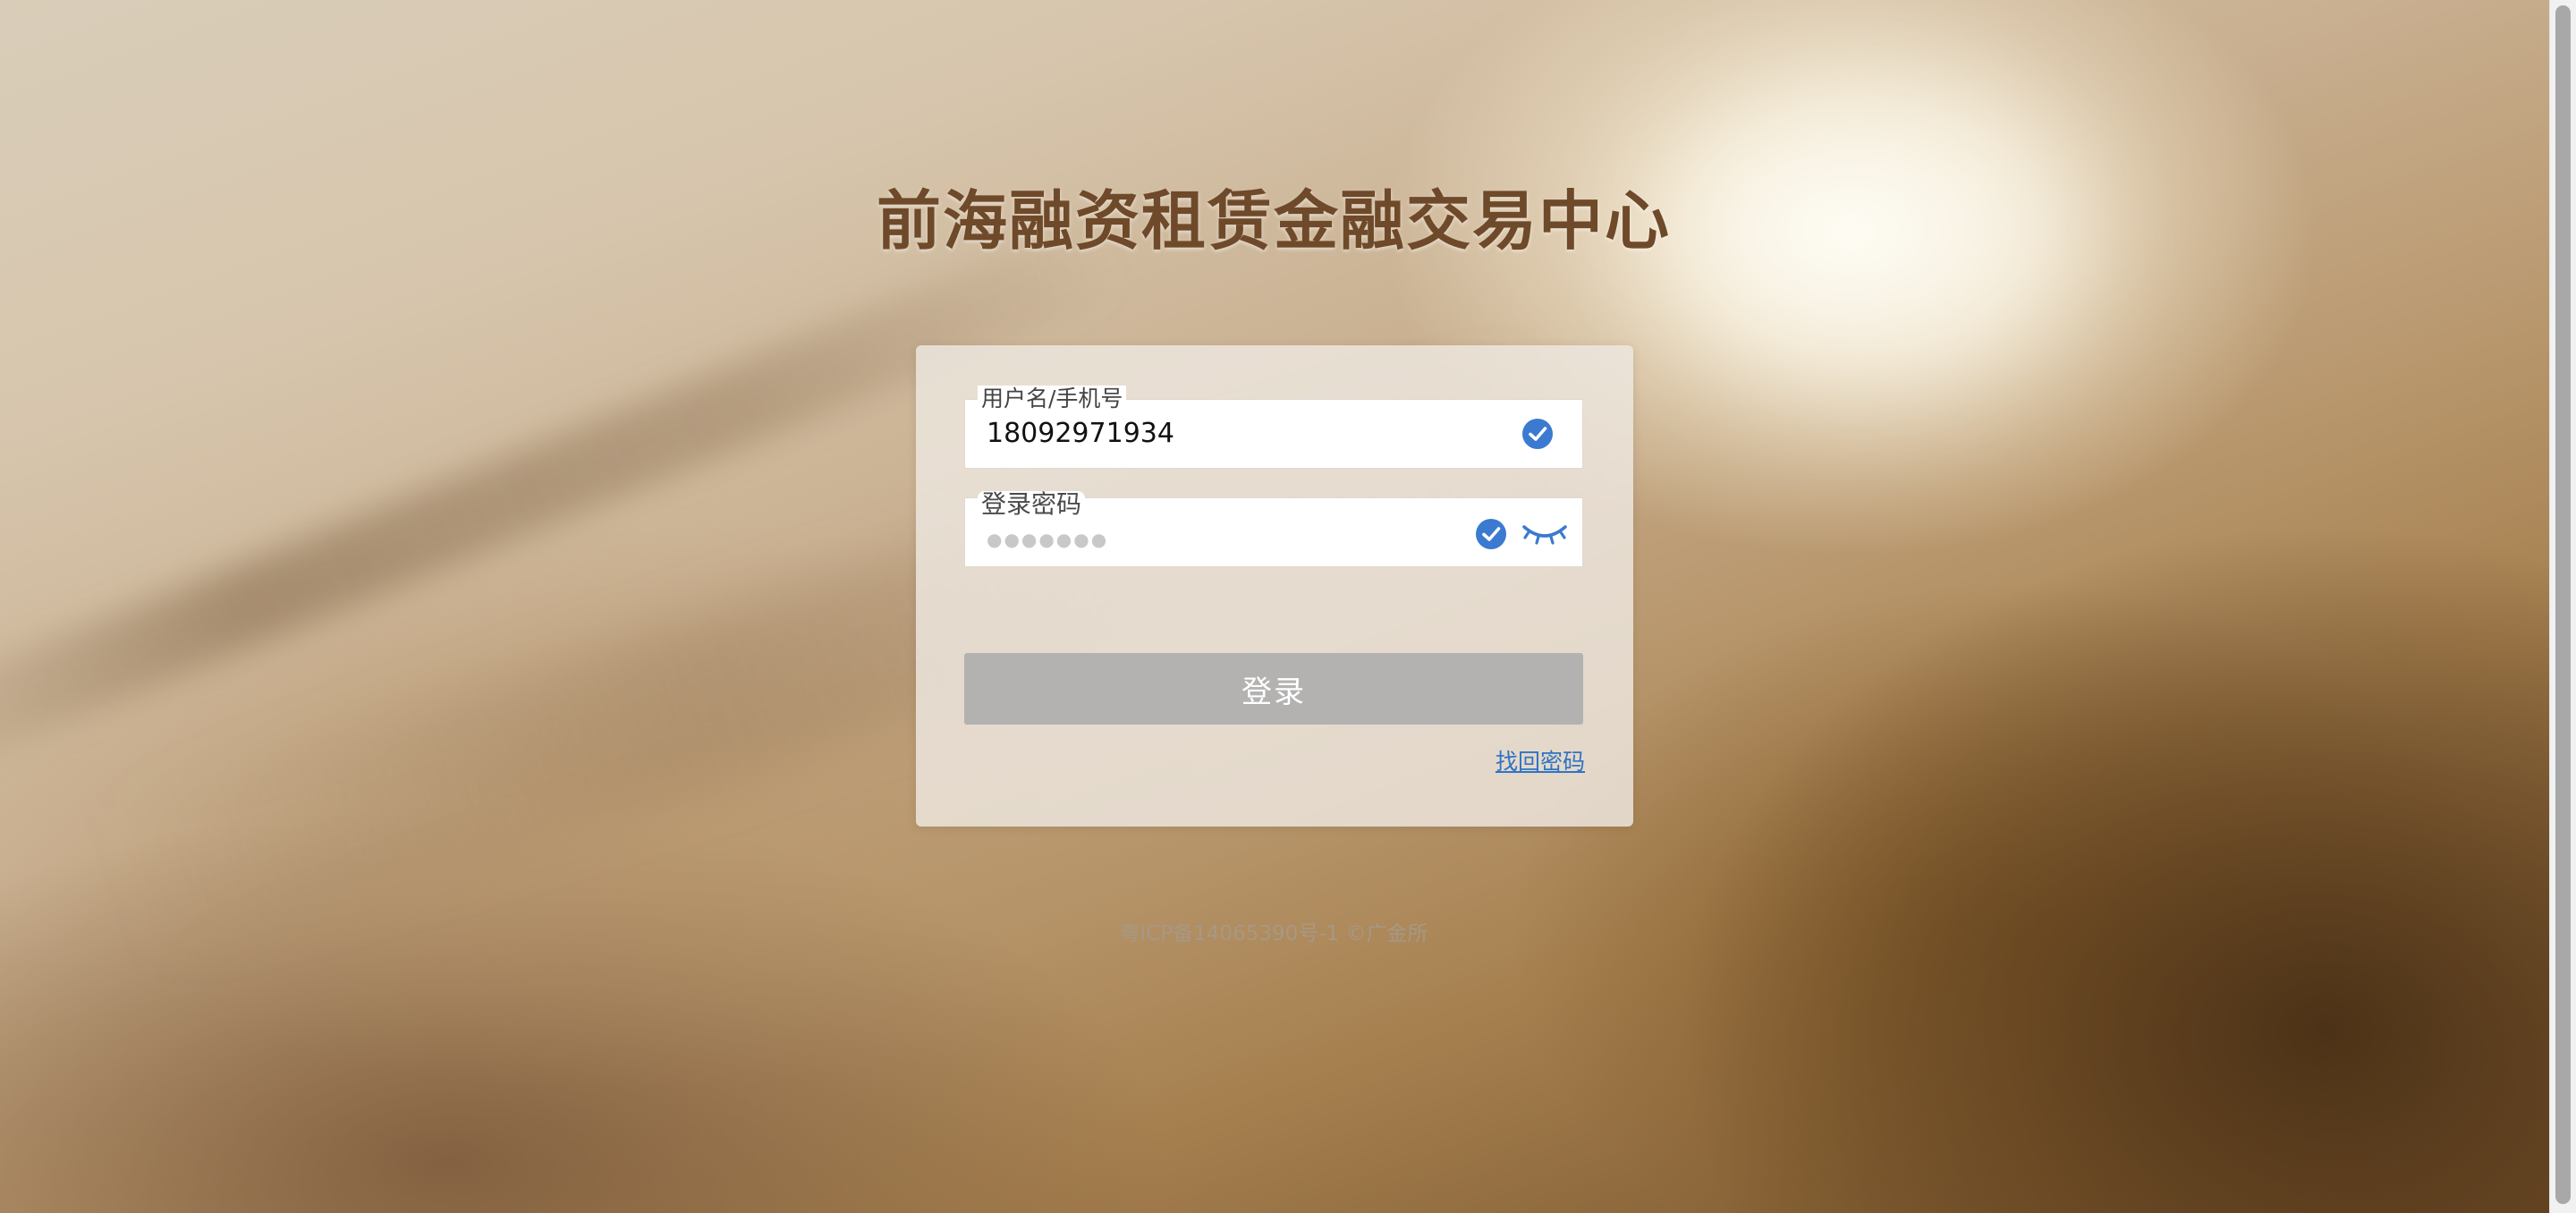  Describe the element at coordinates (1052, 399) in the screenshot. I see `username-label: 用户名/手机号` at that location.